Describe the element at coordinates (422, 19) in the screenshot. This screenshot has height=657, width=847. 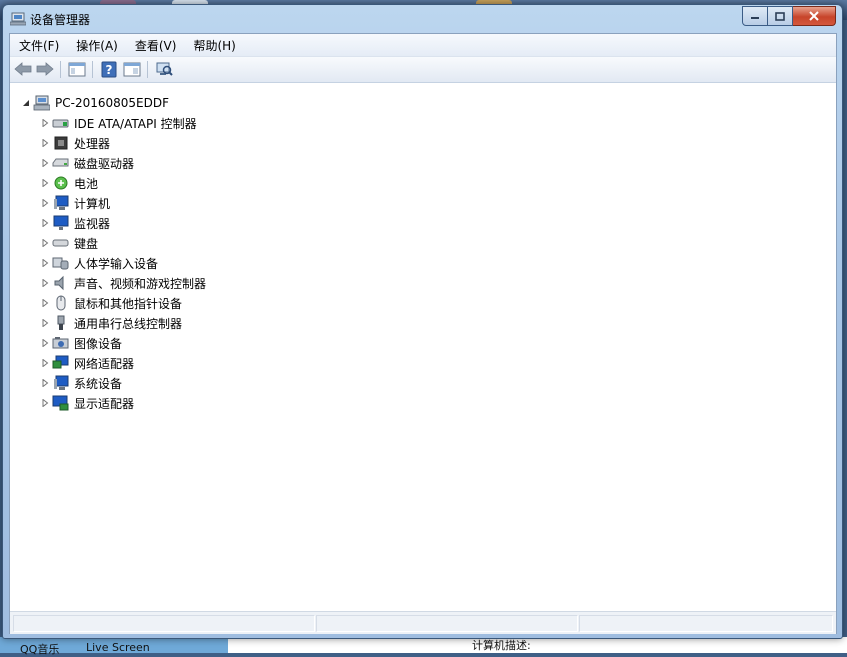
I see `title-bar: 设备管理器` at that location.